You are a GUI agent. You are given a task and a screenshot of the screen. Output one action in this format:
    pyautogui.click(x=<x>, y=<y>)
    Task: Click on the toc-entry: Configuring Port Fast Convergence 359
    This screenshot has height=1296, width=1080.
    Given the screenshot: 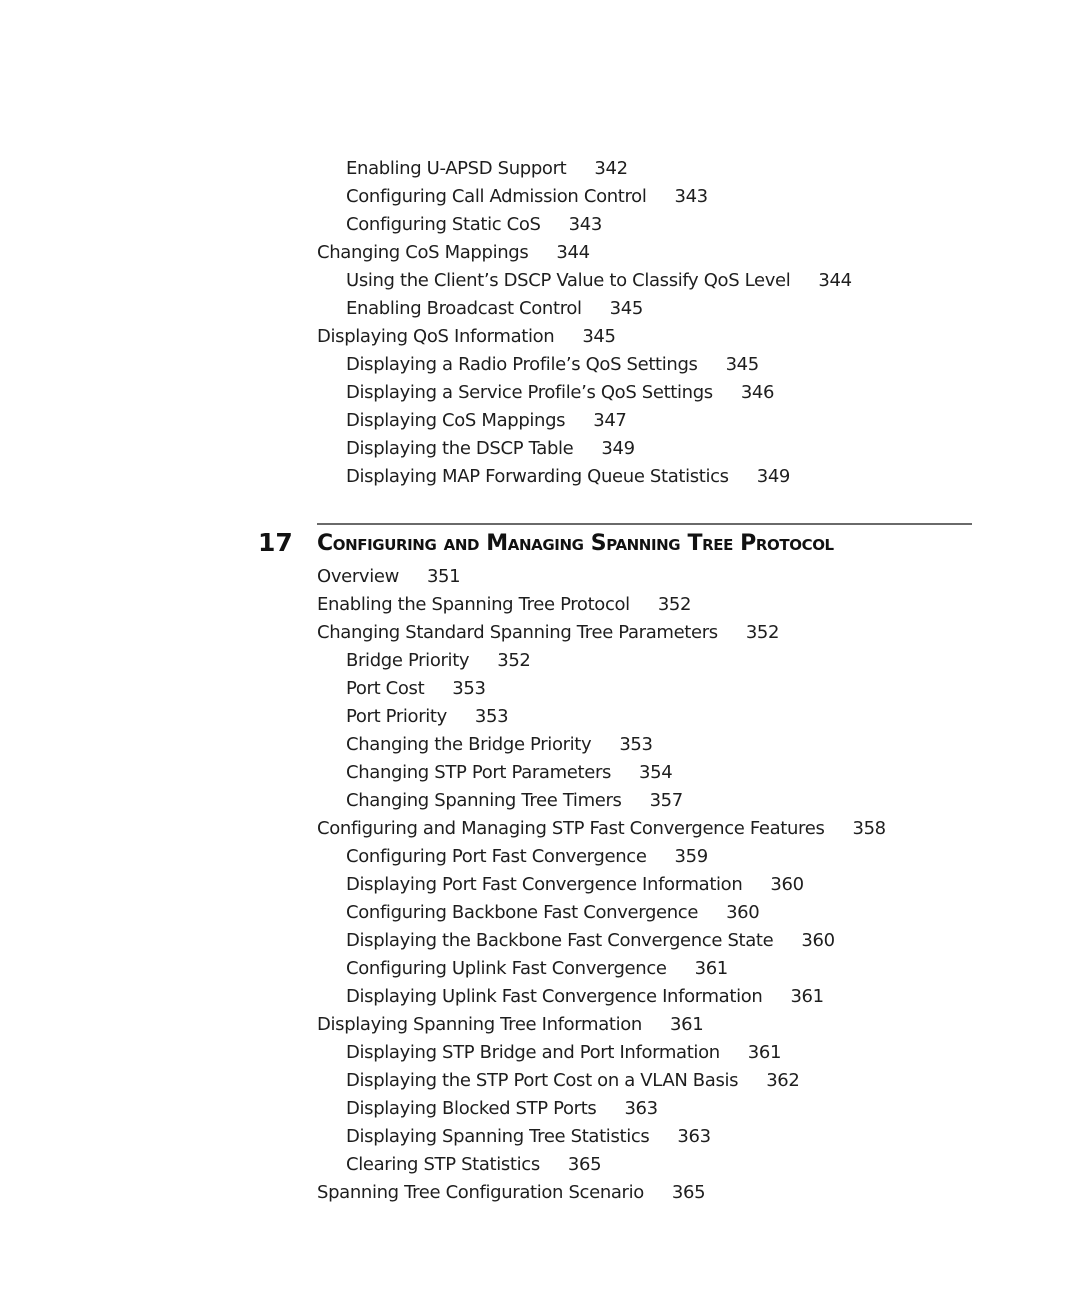 What is the action you would take?
    pyautogui.click(x=527, y=857)
    